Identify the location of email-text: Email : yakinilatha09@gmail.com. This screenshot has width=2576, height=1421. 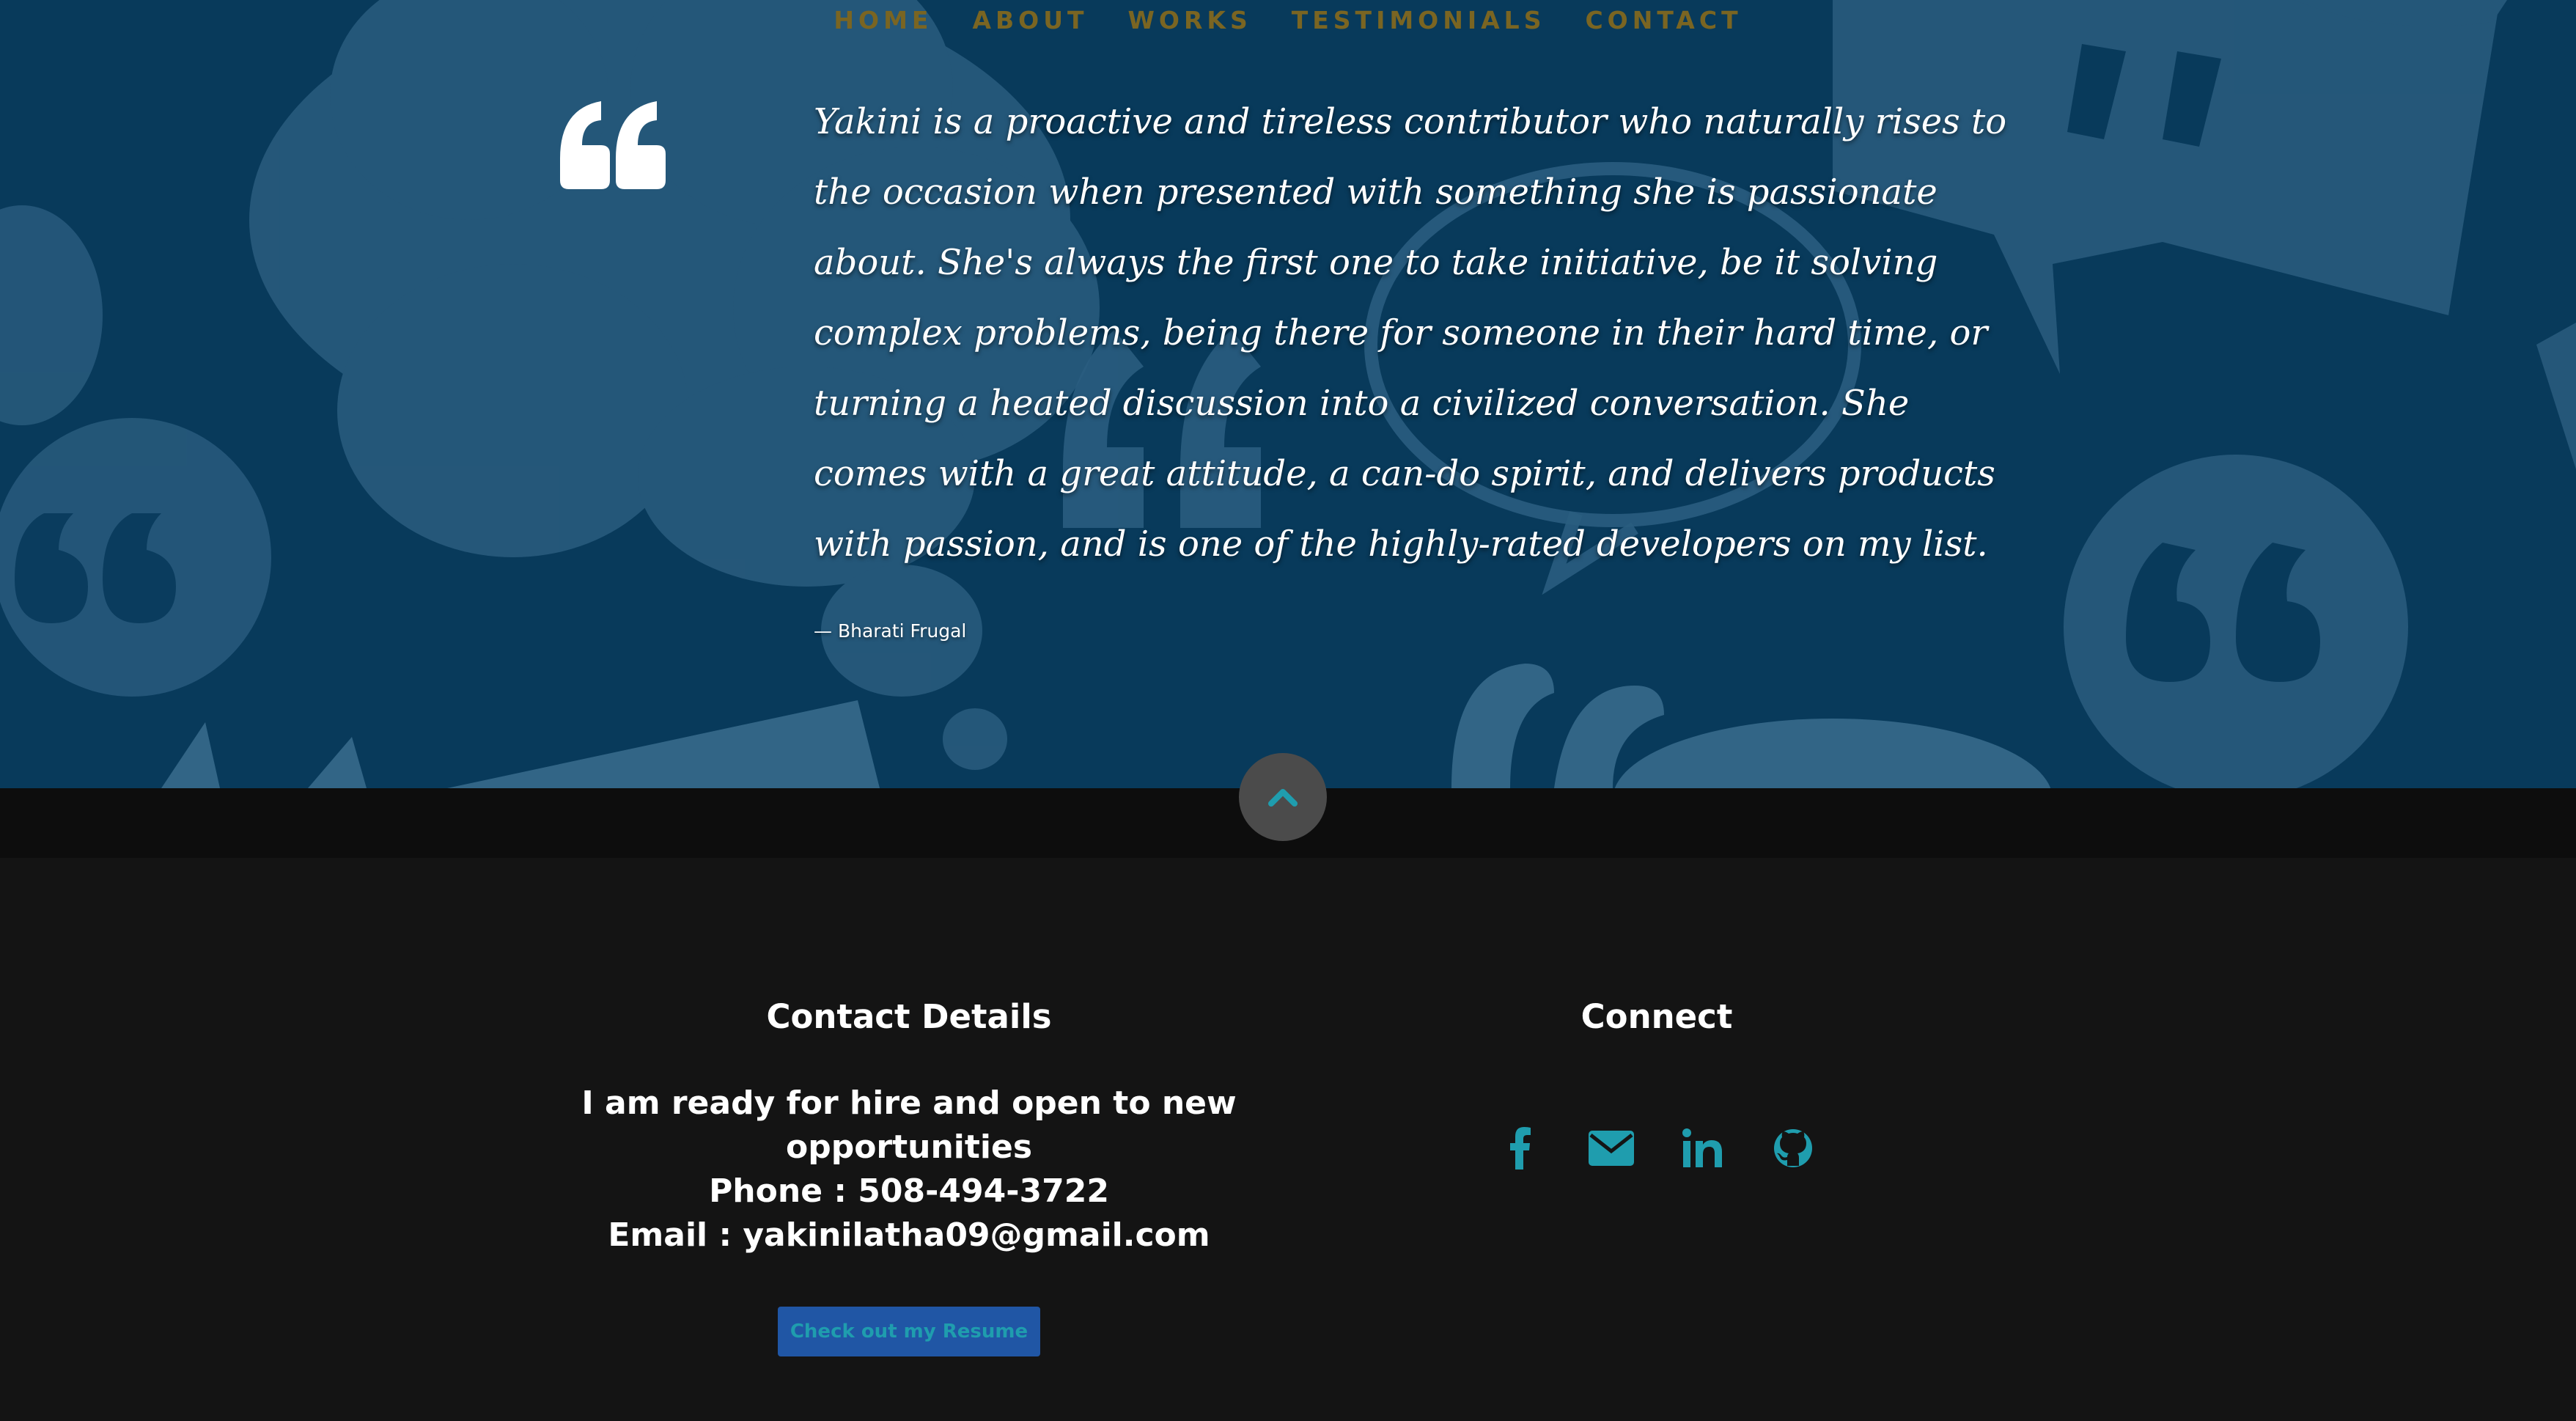
(909, 1235).